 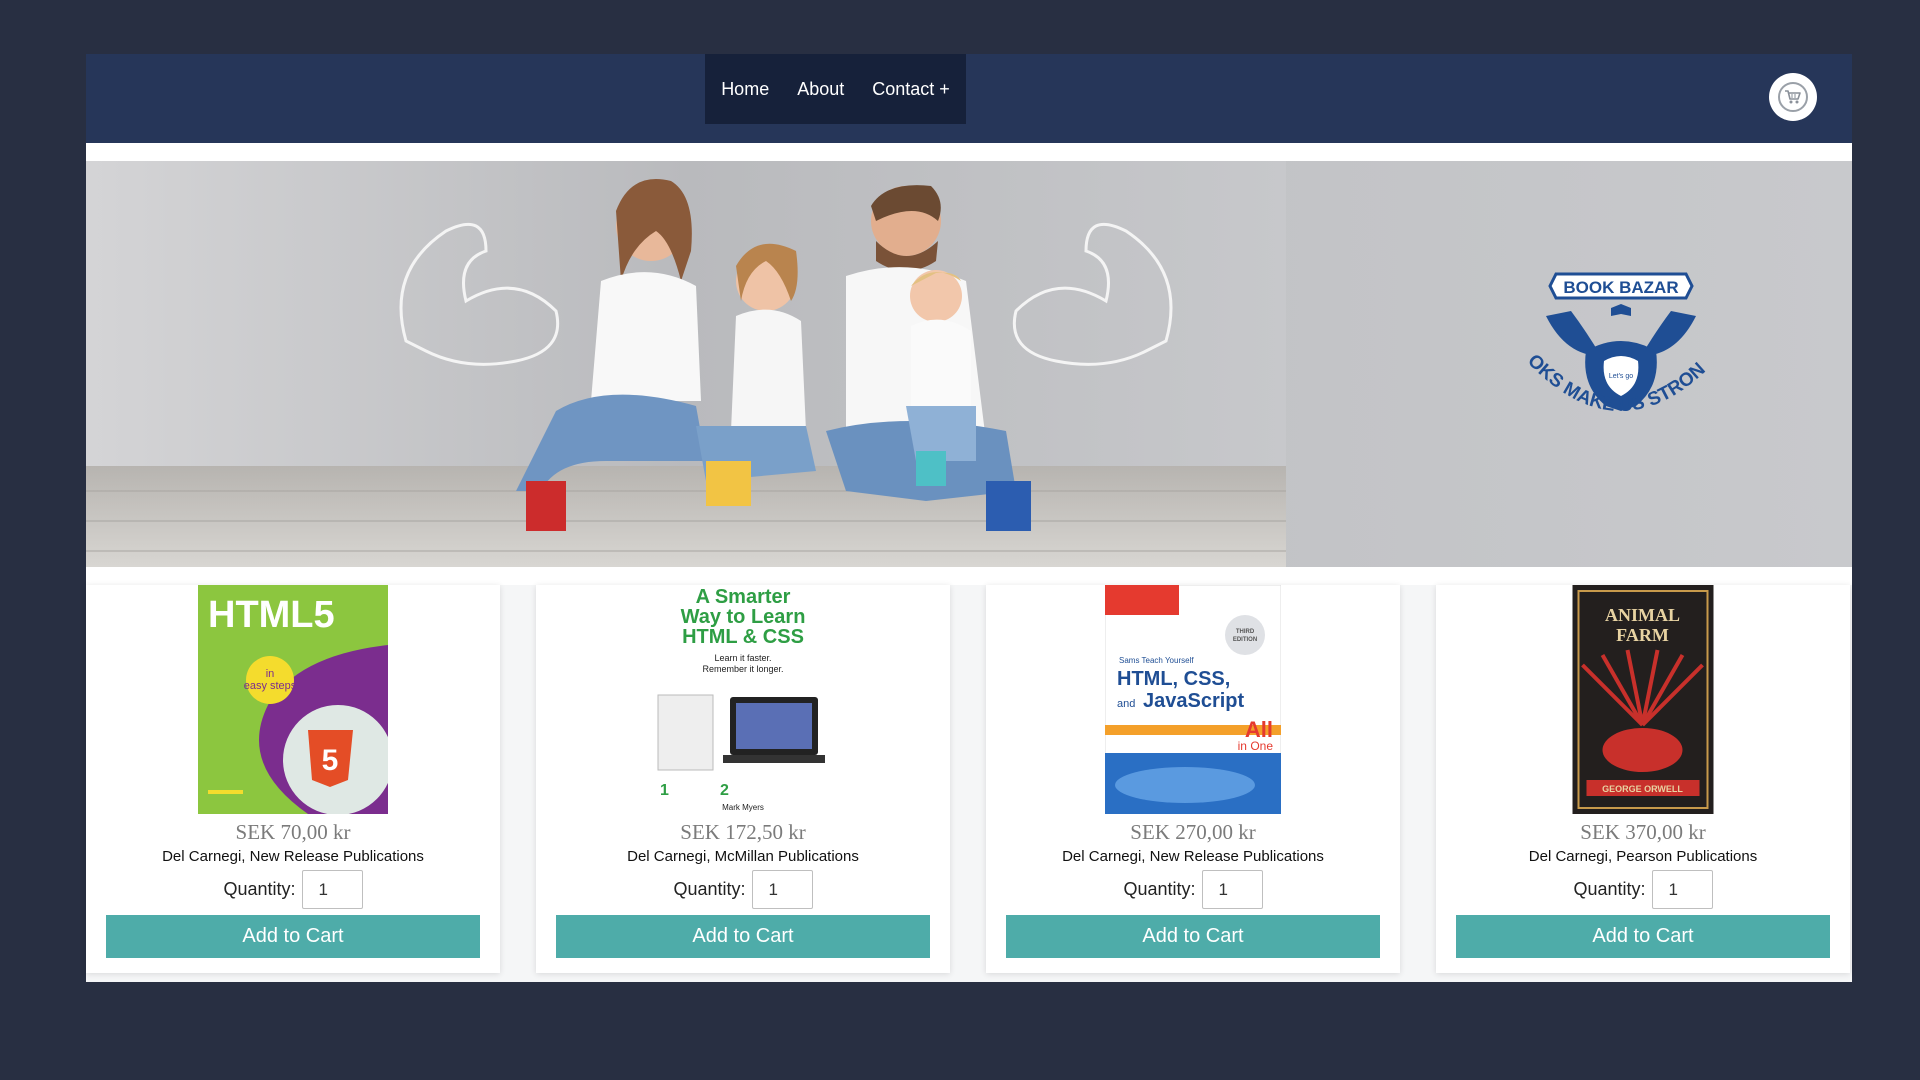 What do you see at coordinates (270, 686) in the screenshot?
I see `svg-text: easy steps` at bounding box center [270, 686].